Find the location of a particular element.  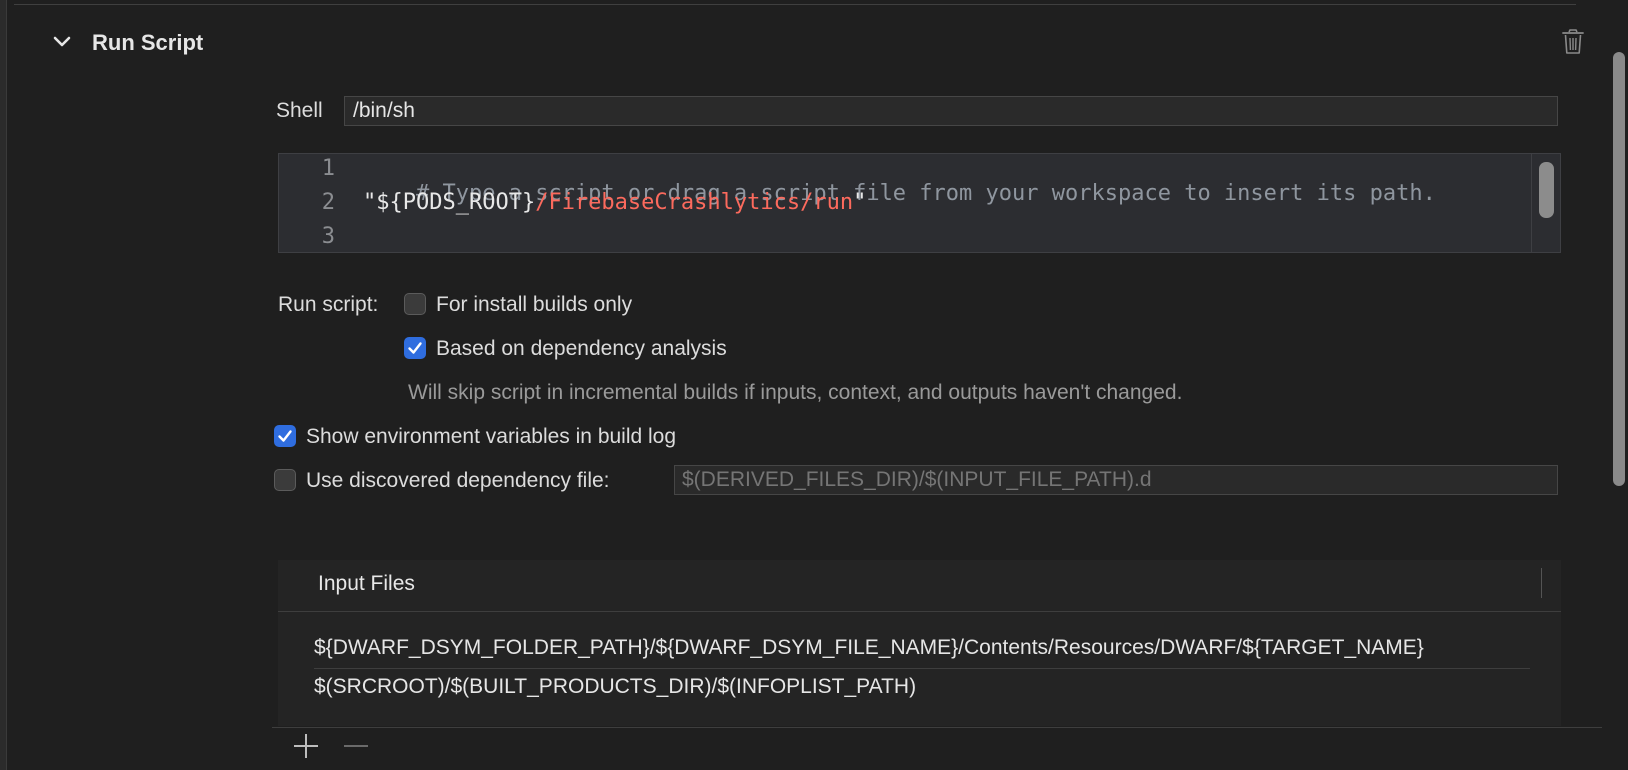

minus-icon is located at coordinates (356, 746).